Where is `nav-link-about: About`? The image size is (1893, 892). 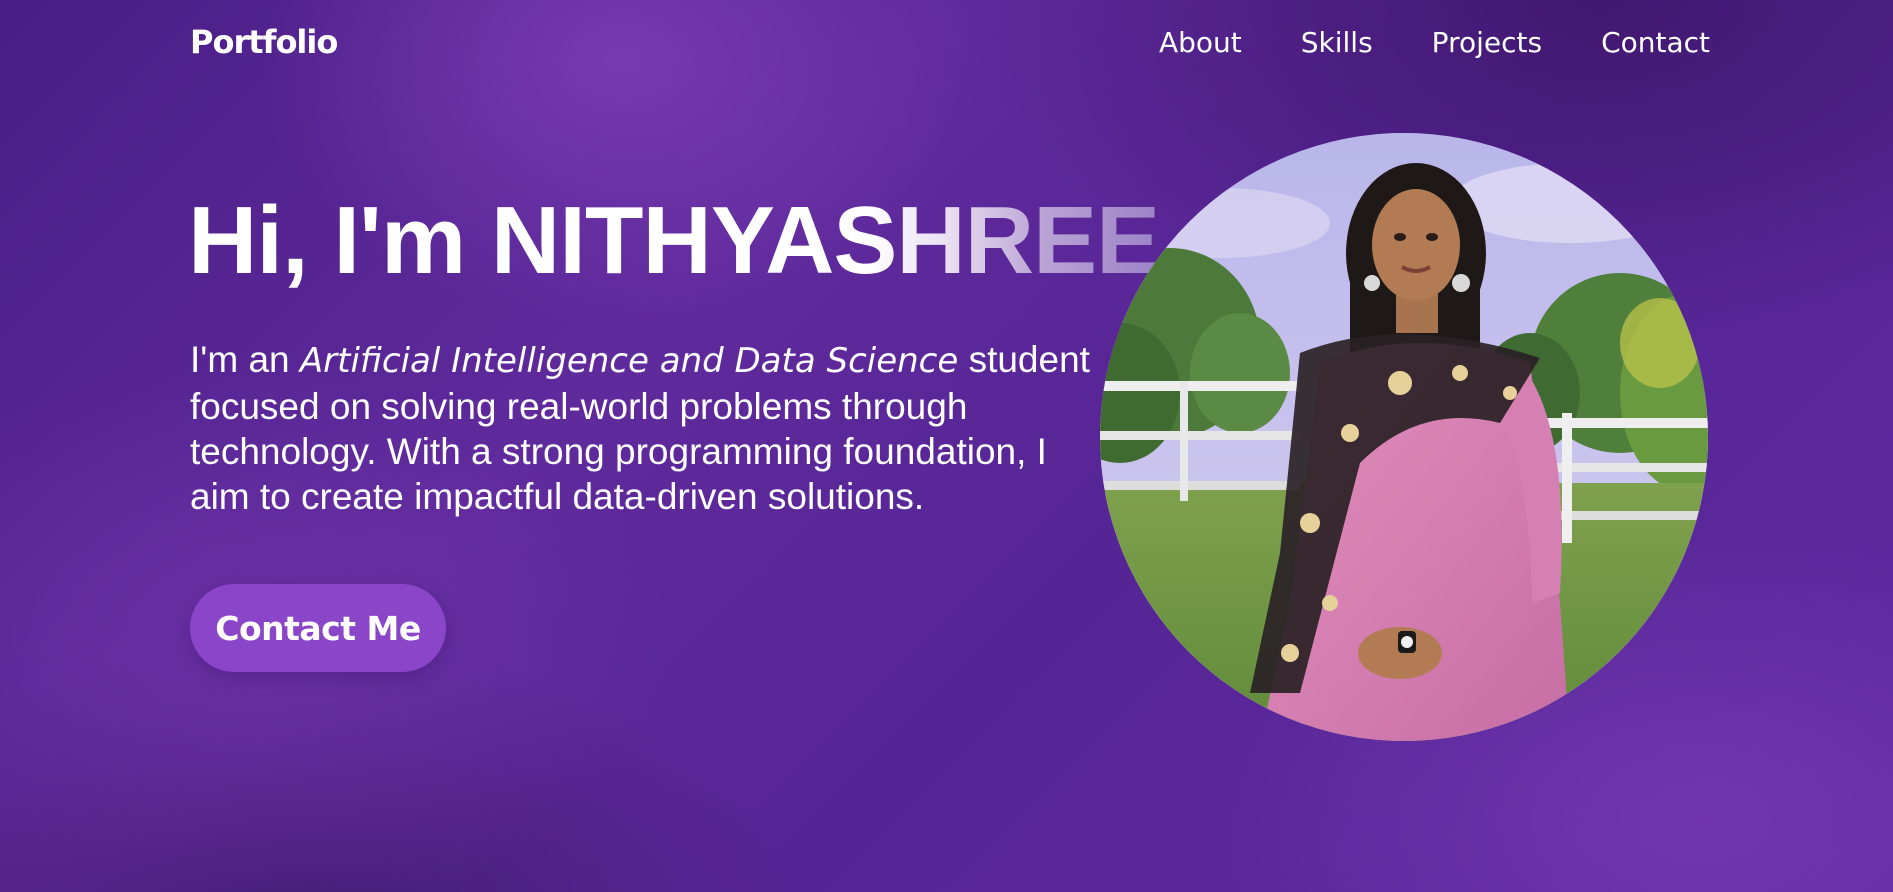
nav-link-about: About is located at coordinates (1200, 42).